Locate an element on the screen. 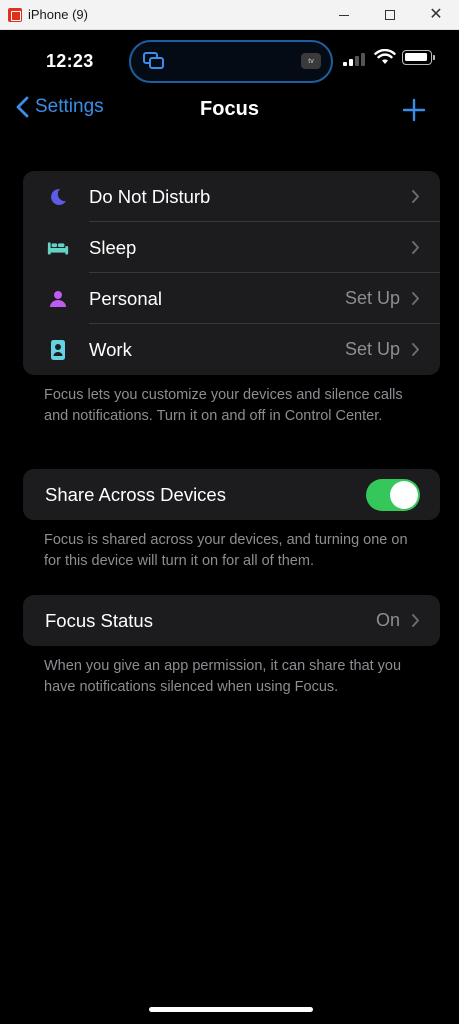  minimize-button is located at coordinates (344, 15).